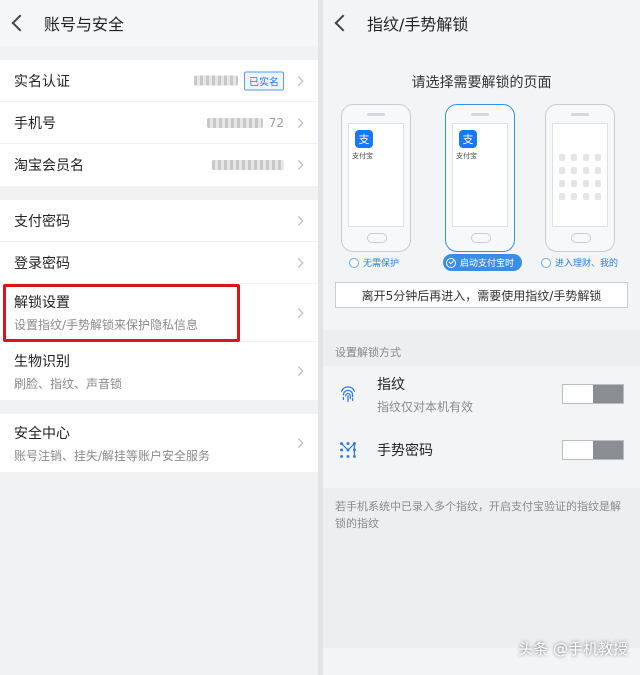 The image size is (640, 675). Describe the element at coordinates (49, 166) in the screenshot. I see `row-label: 淘宝会员名` at that location.